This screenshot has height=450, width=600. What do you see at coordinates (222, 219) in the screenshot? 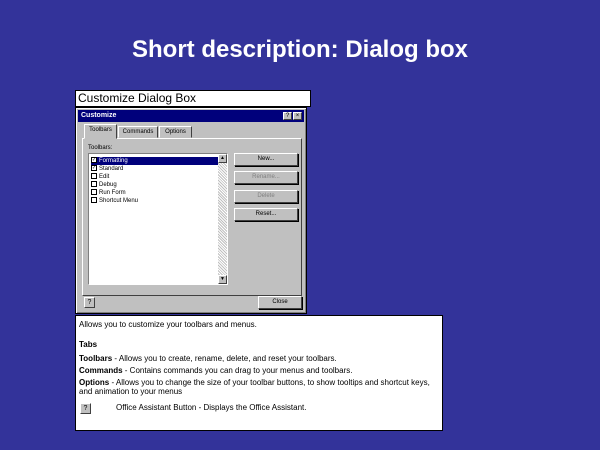
I see `list-scrollbar: ▲ ▼` at bounding box center [222, 219].